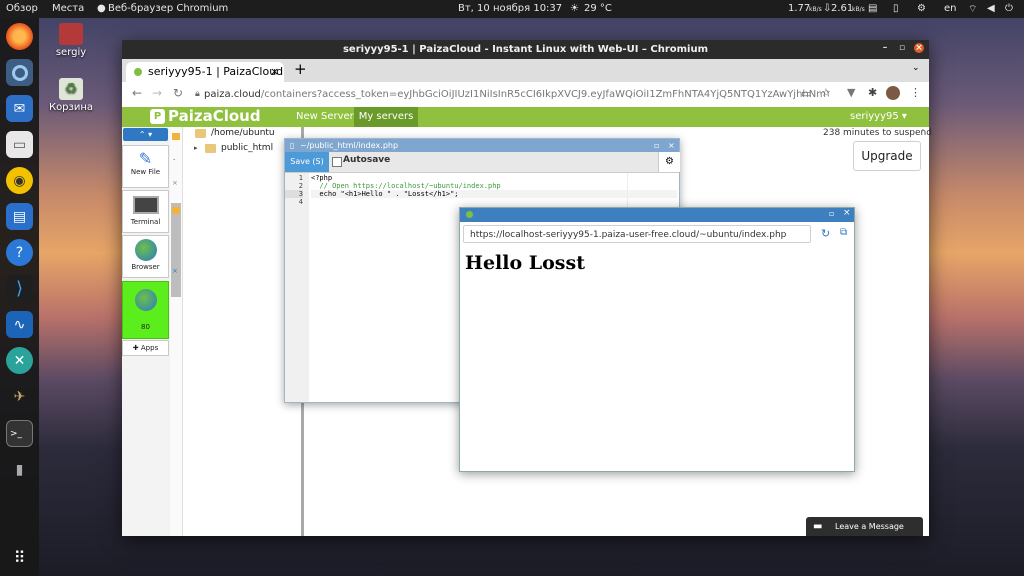  What do you see at coordinates (656, 145) in the screenshot?
I see `editor-maximize-icon: ▫` at bounding box center [656, 145].